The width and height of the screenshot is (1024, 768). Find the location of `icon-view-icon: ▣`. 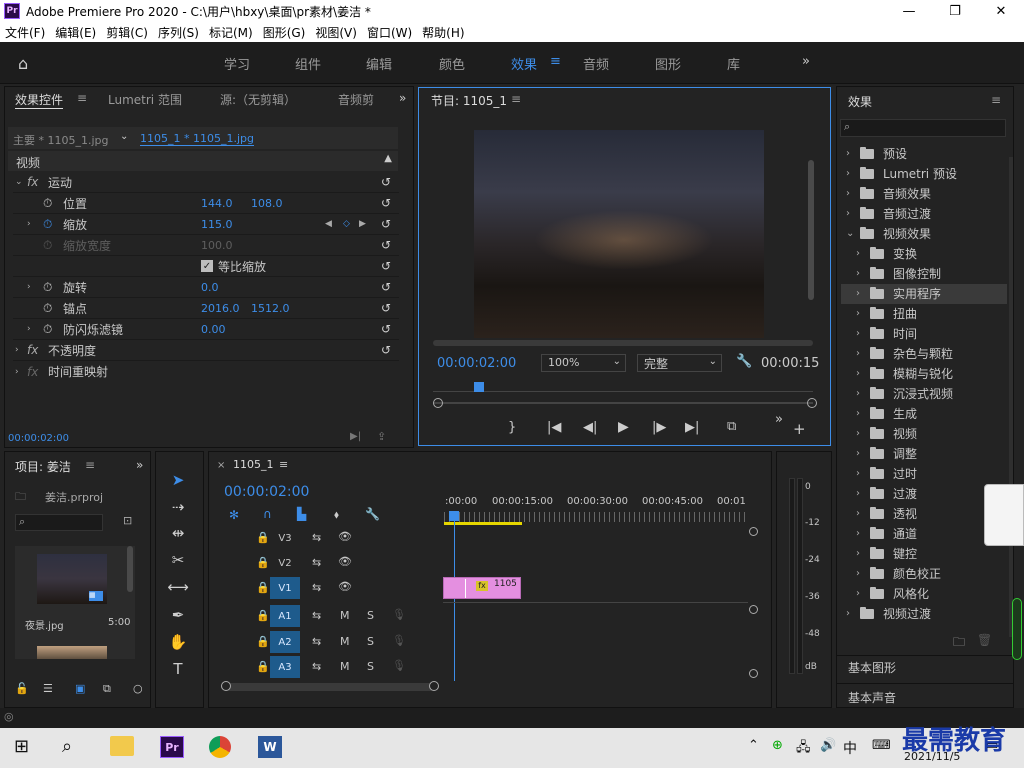

icon-view-icon: ▣ is located at coordinates (80, 688).